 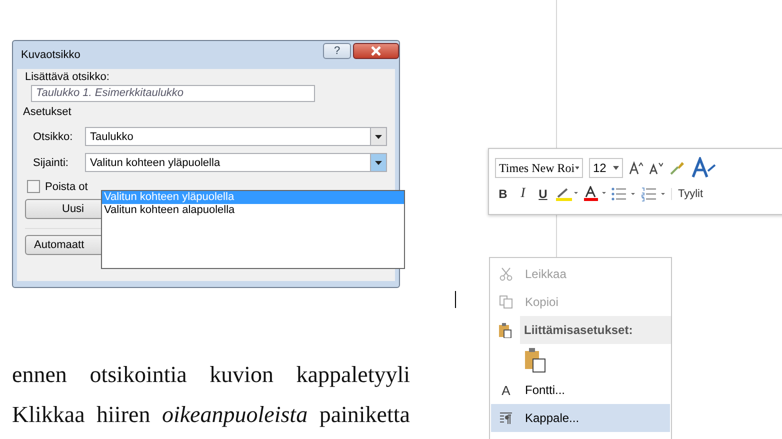 What do you see at coordinates (677, 168) in the screenshot?
I see `brush-icon` at bounding box center [677, 168].